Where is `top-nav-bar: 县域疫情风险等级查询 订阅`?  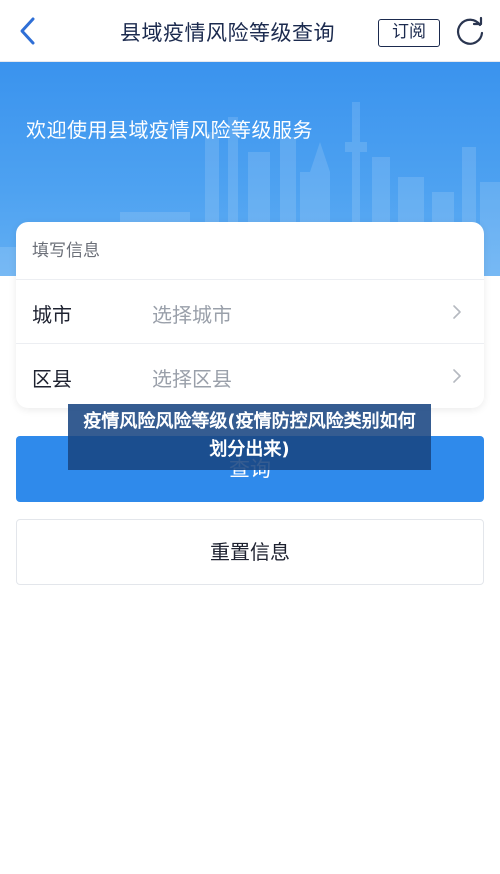 top-nav-bar: 县域疫情风险等级查询 订阅 is located at coordinates (250, 31).